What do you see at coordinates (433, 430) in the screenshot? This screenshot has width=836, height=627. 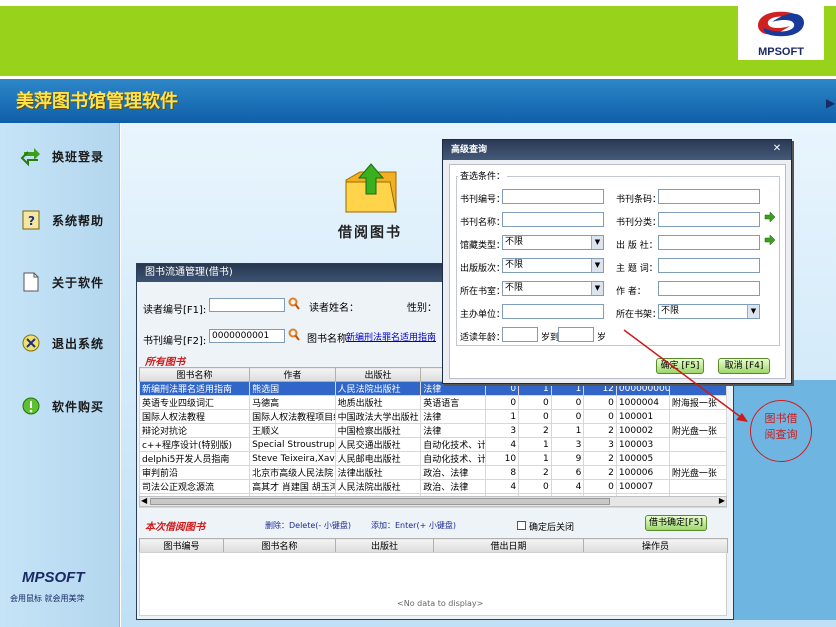 I see `table-row: 辩论对抗论 王顺义 中国检察出版社 法律 3 2 1 2 100002 附光盘一张` at bounding box center [433, 430].